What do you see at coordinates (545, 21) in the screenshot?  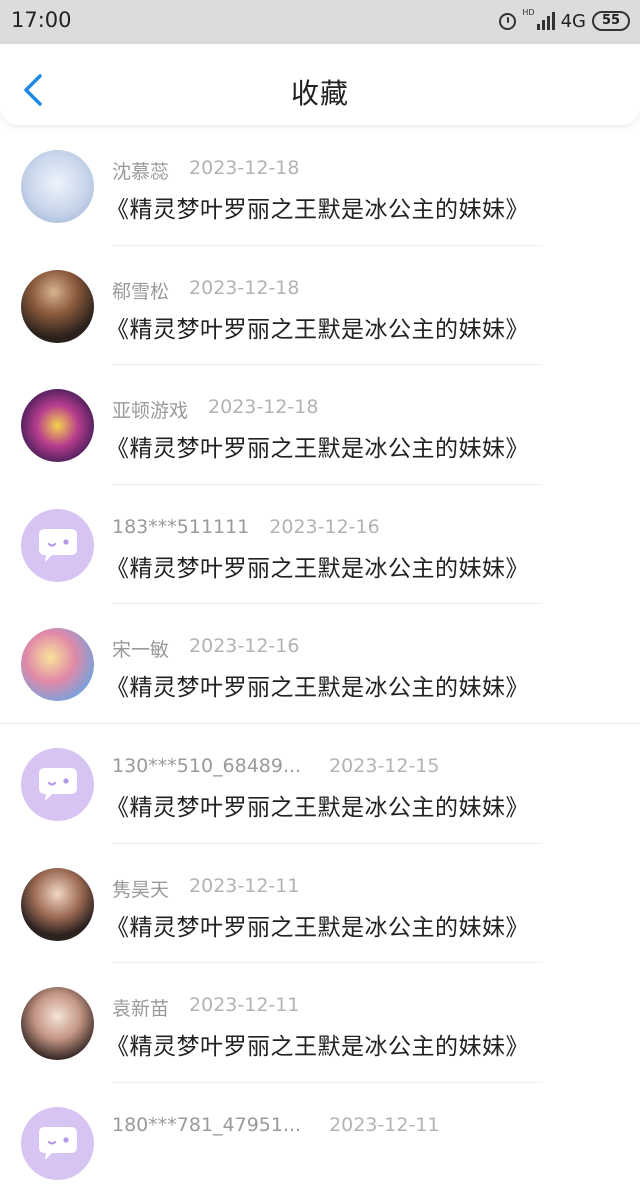 I see `signal-icon` at bounding box center [545, 21].